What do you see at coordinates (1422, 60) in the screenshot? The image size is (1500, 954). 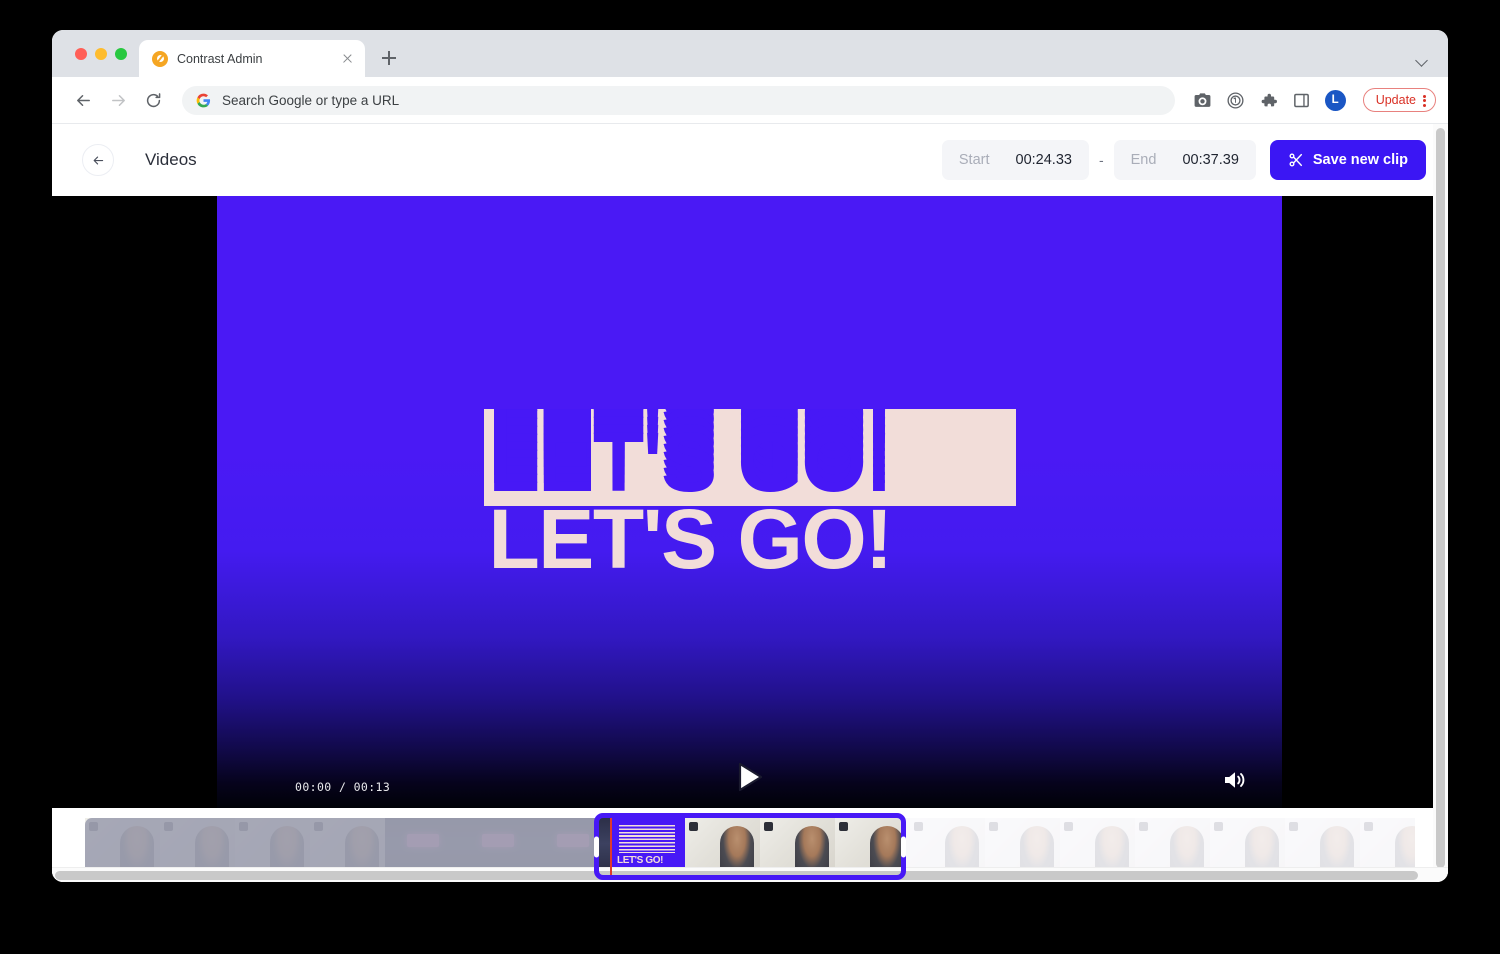 I see `chevron-down-icon` at bounding box center [1422, 60].